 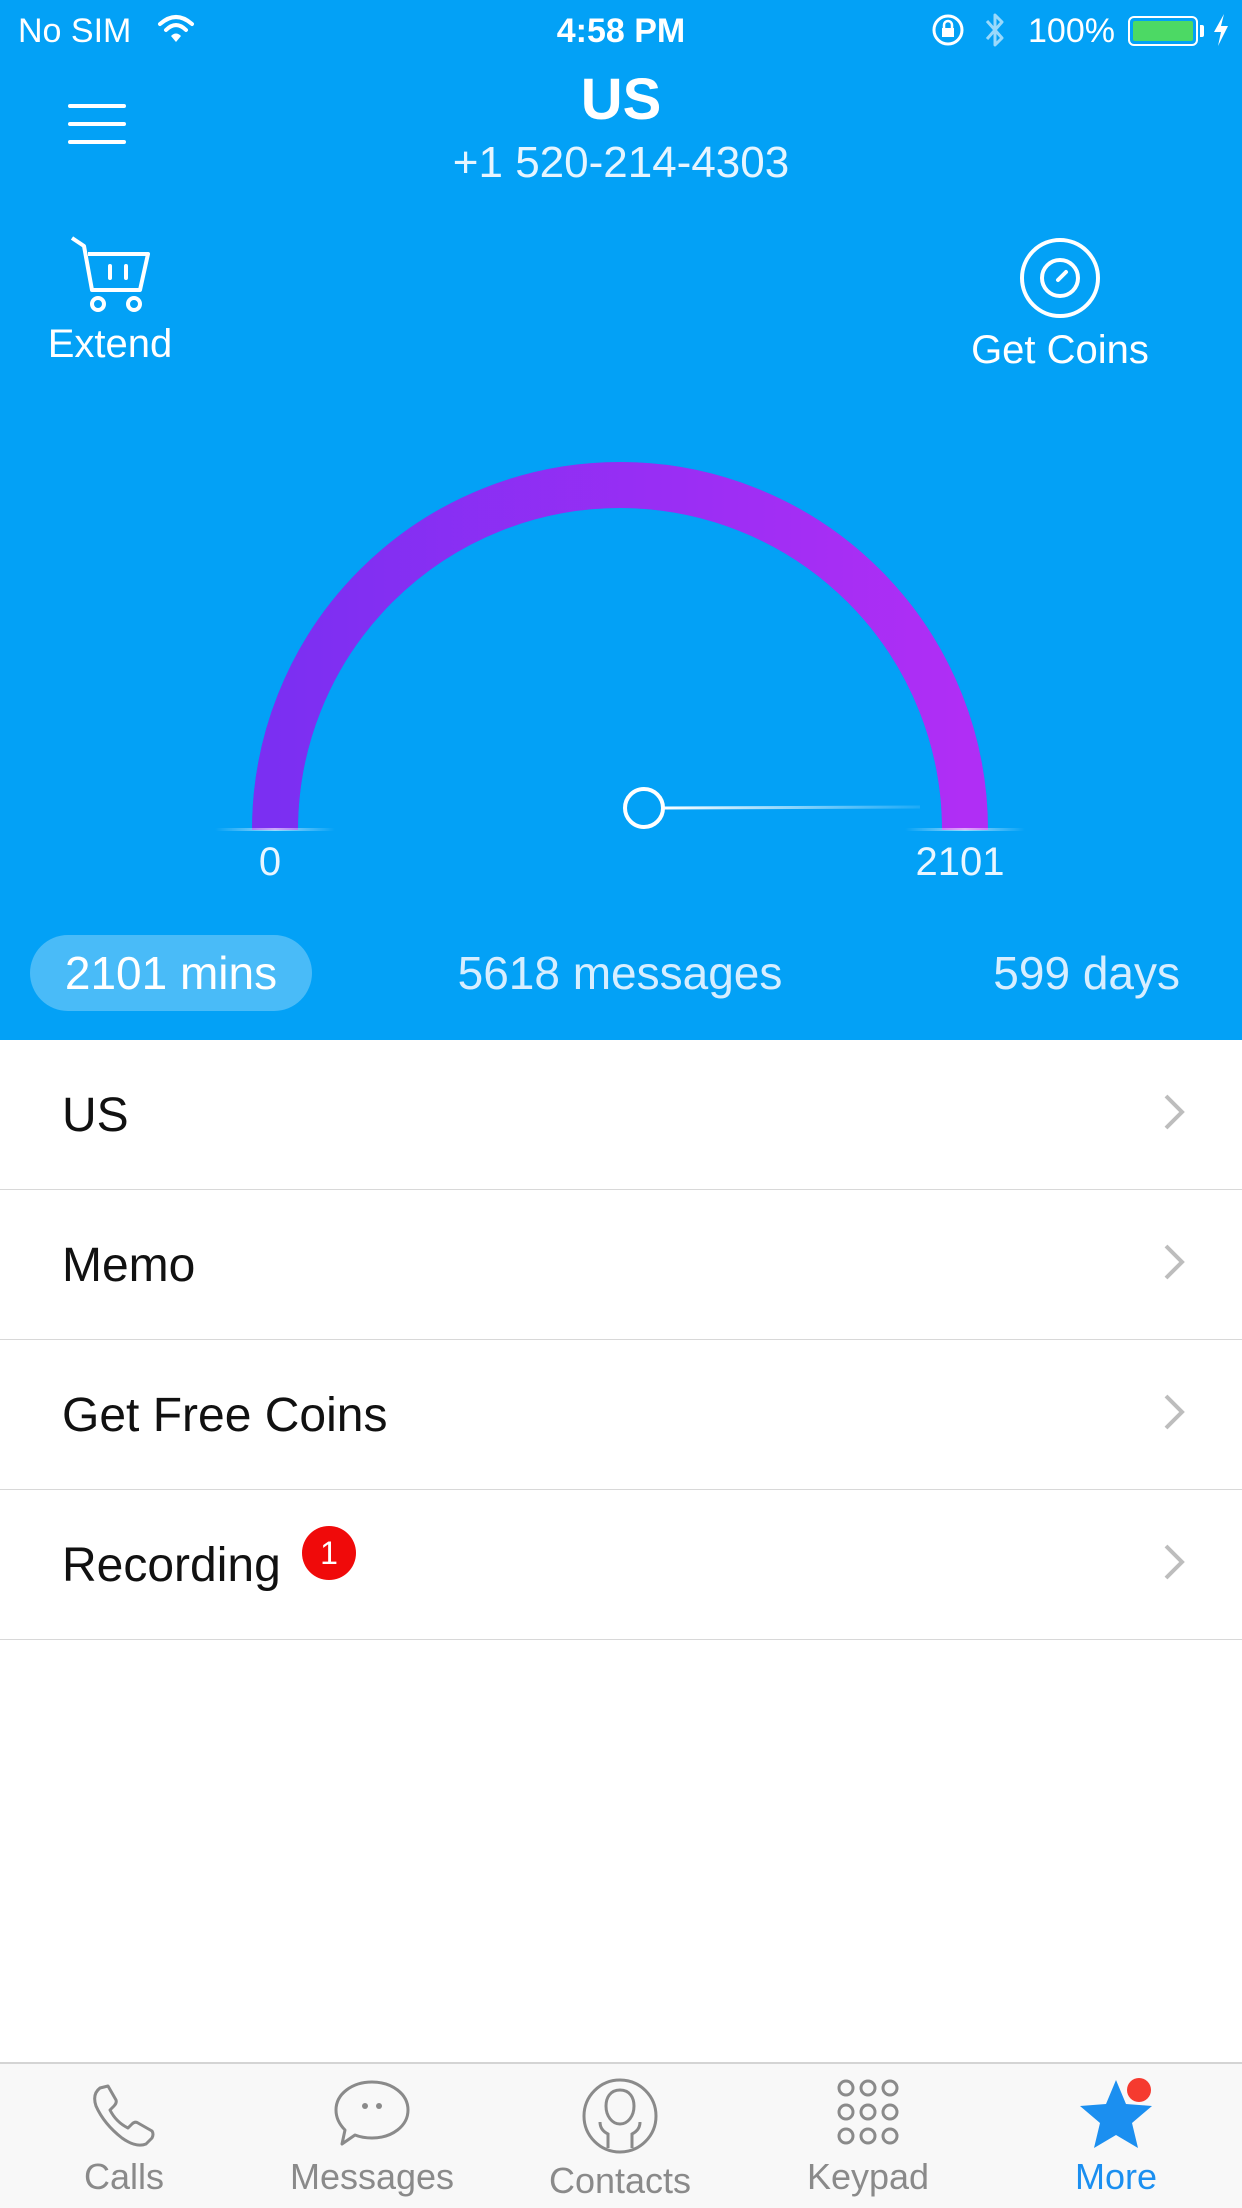 I want to click on tab-contacts: Contacts, so click(x=620, y=2139).